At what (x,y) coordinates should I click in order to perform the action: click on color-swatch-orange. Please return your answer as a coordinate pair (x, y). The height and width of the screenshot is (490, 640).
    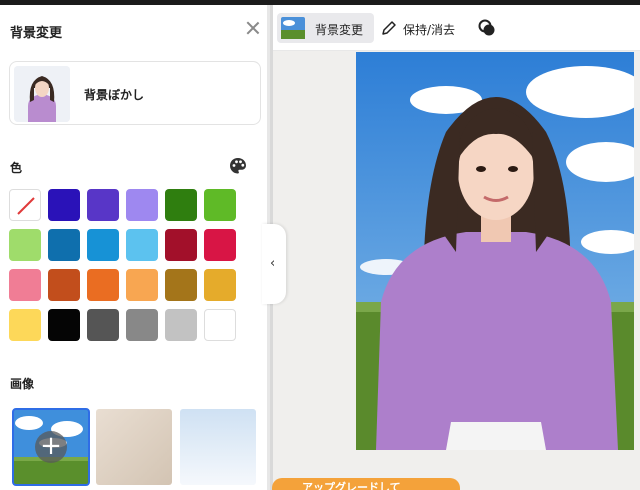
    Looking at the image, I should click on (103, 285).